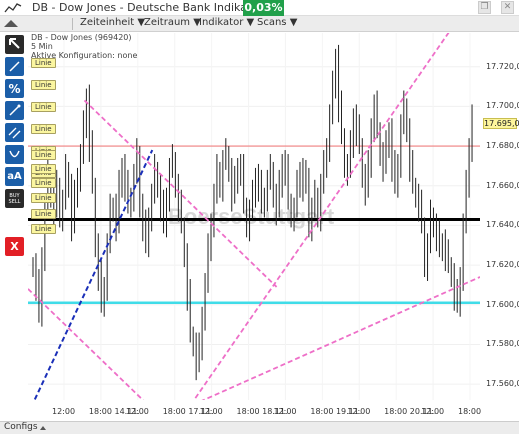 This screenshot has width=519, height=434. Describe the element at coordinates (263, 8) in the screenshot. I see `change-badge: 0,03%` at that location.